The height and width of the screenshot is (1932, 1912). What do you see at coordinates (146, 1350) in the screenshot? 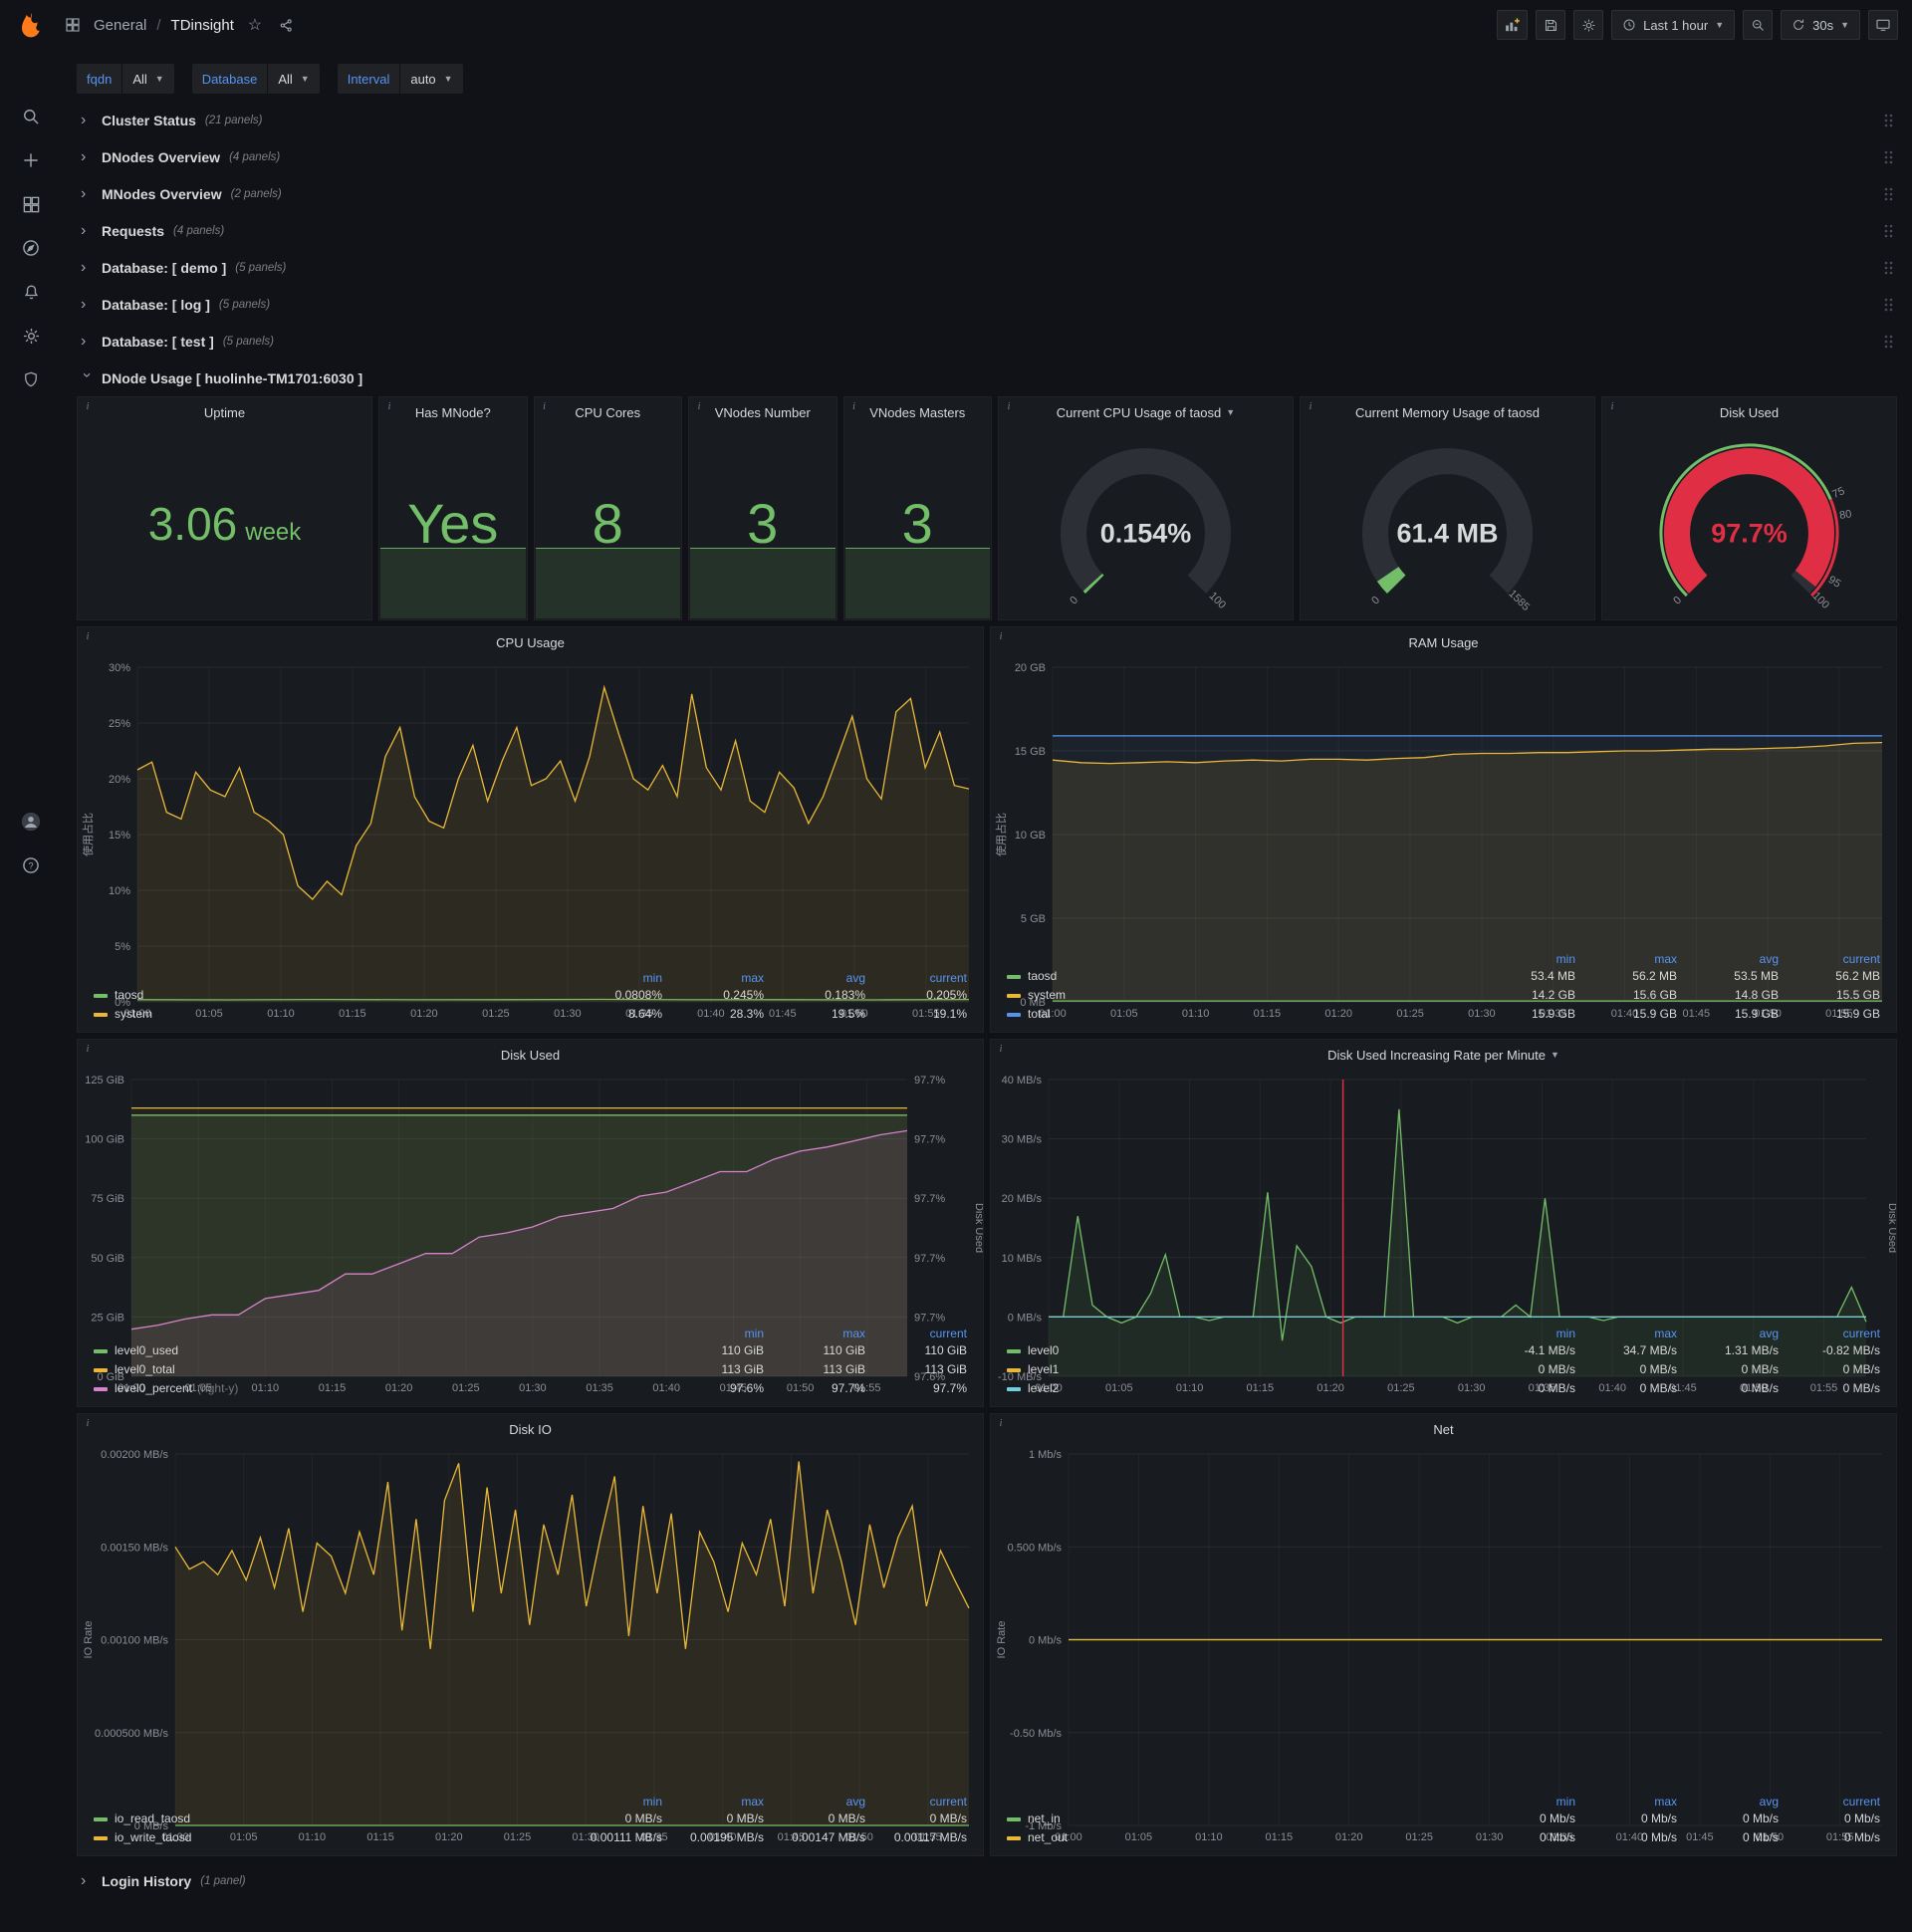
I see `series-name: level0_used` at bounding box center [146, 1350].